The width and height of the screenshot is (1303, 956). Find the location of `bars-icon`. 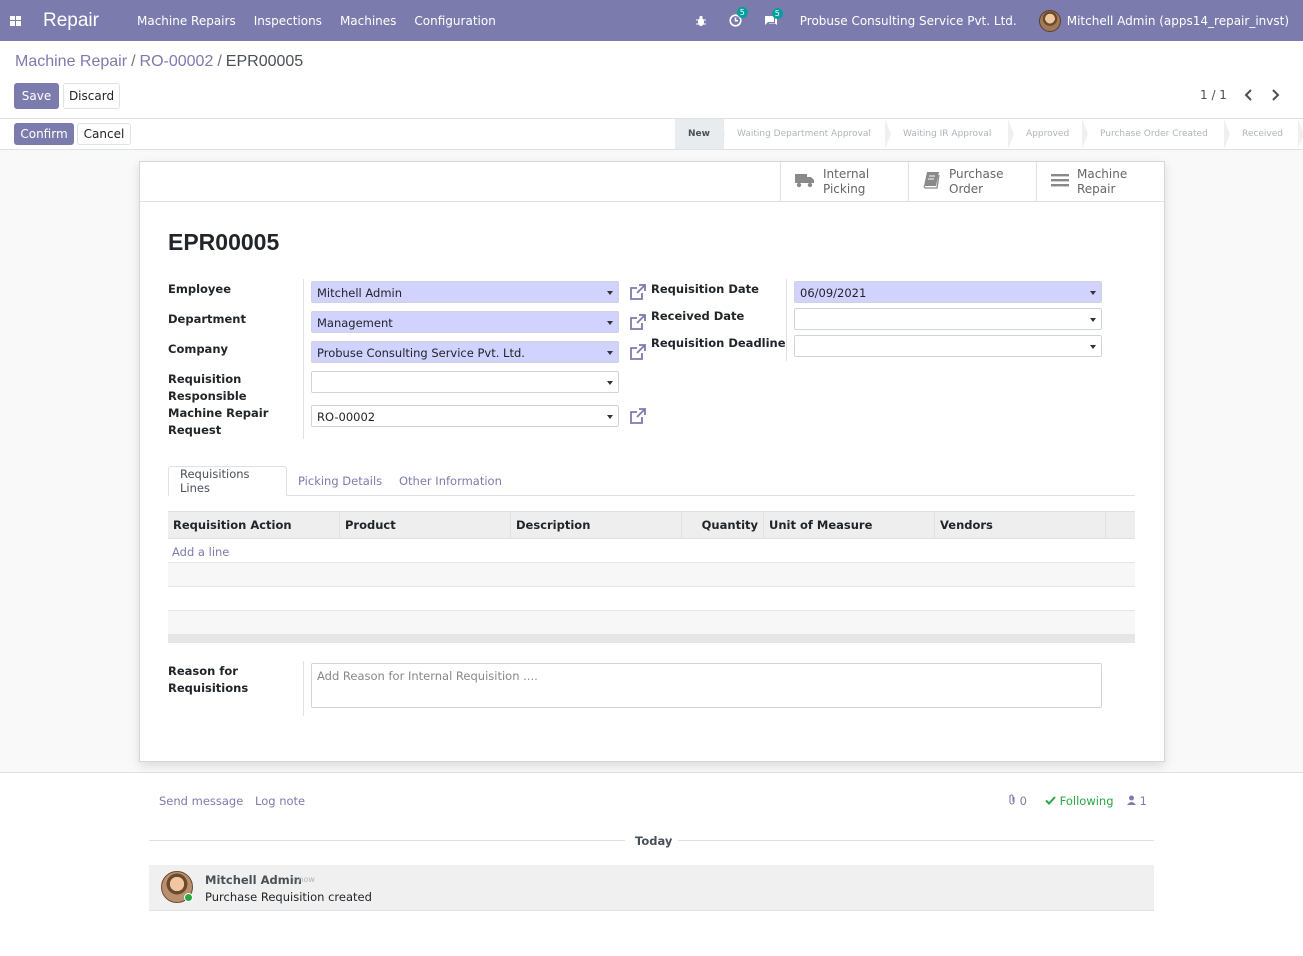

bars-icon is located at coordinates (1060, 182).